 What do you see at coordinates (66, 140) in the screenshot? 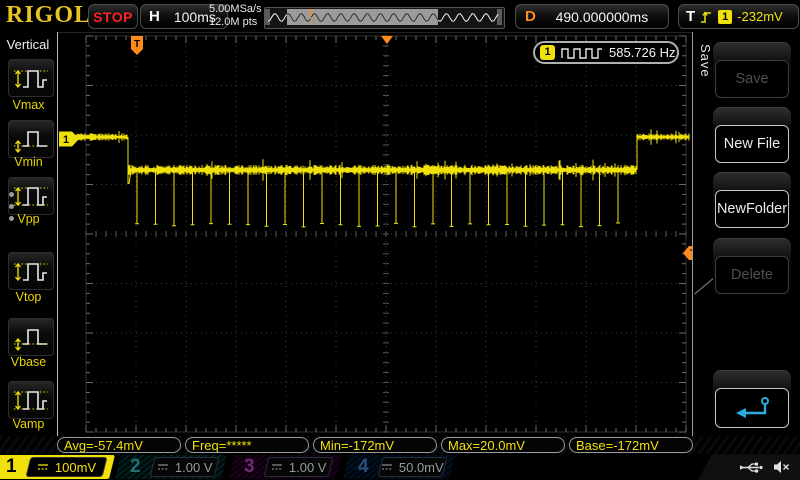
I see `svg-text: 1` at bounding box center [66, 140].